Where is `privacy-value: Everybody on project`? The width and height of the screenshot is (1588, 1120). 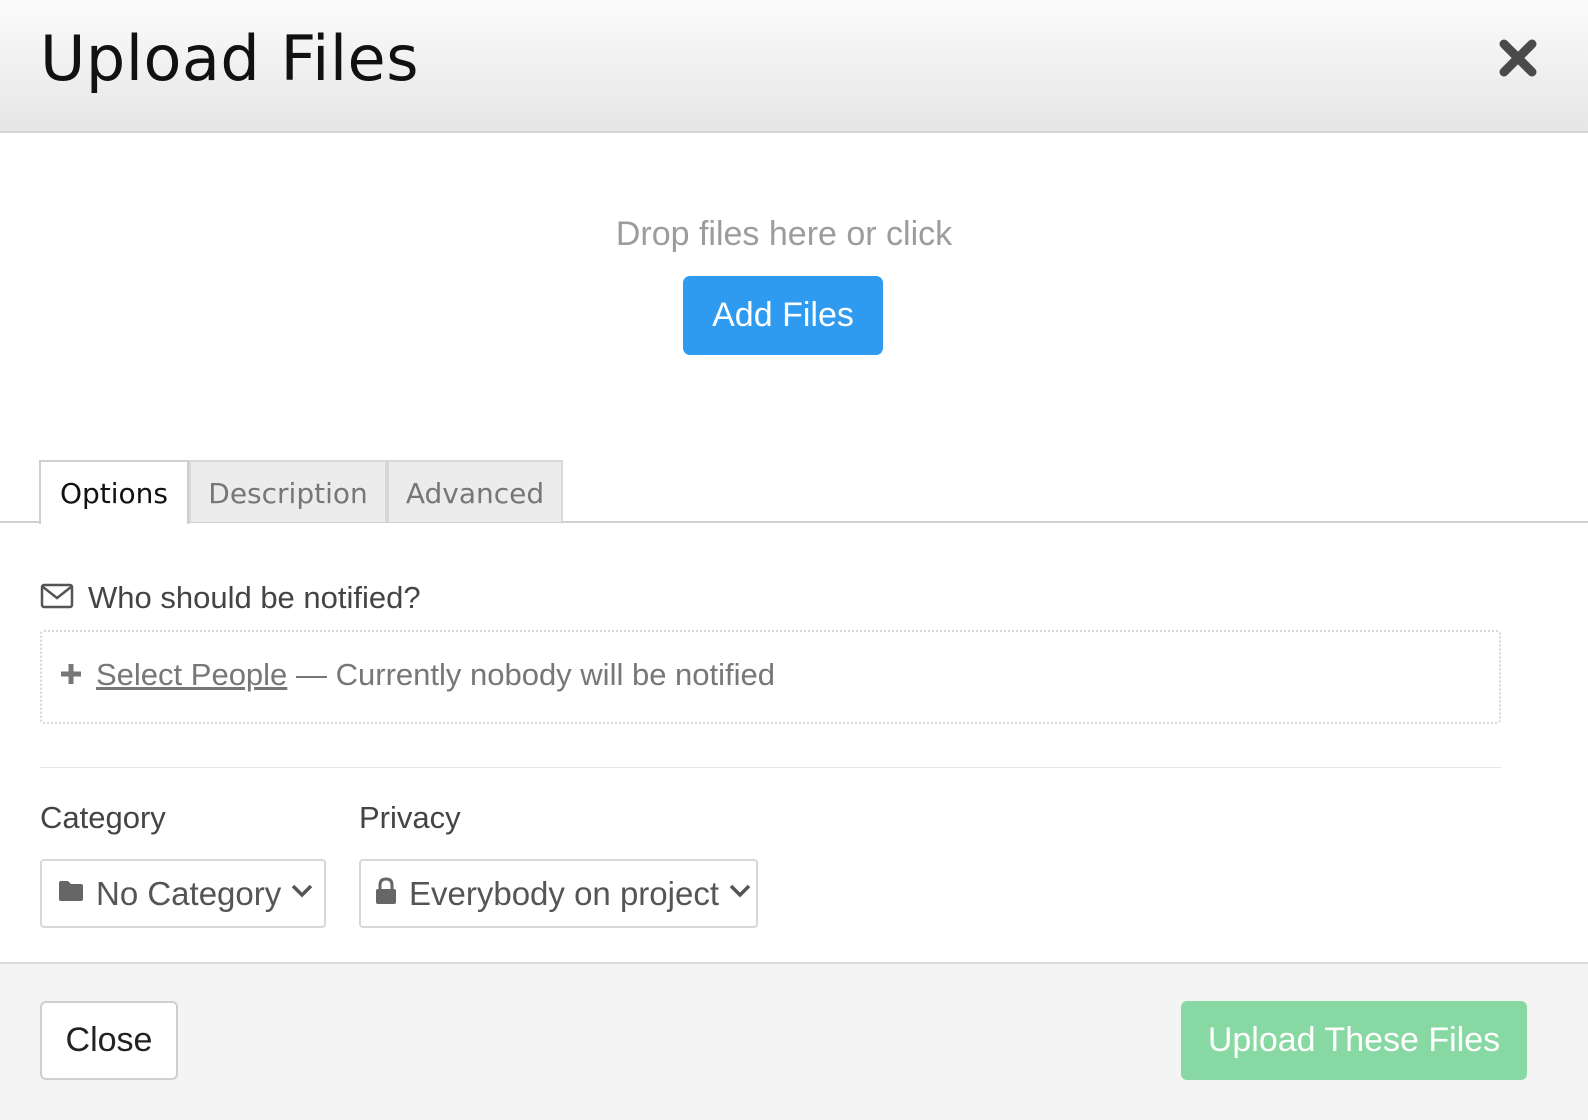
privacy-value: Everybody on project is located at coordinates (564, 893).